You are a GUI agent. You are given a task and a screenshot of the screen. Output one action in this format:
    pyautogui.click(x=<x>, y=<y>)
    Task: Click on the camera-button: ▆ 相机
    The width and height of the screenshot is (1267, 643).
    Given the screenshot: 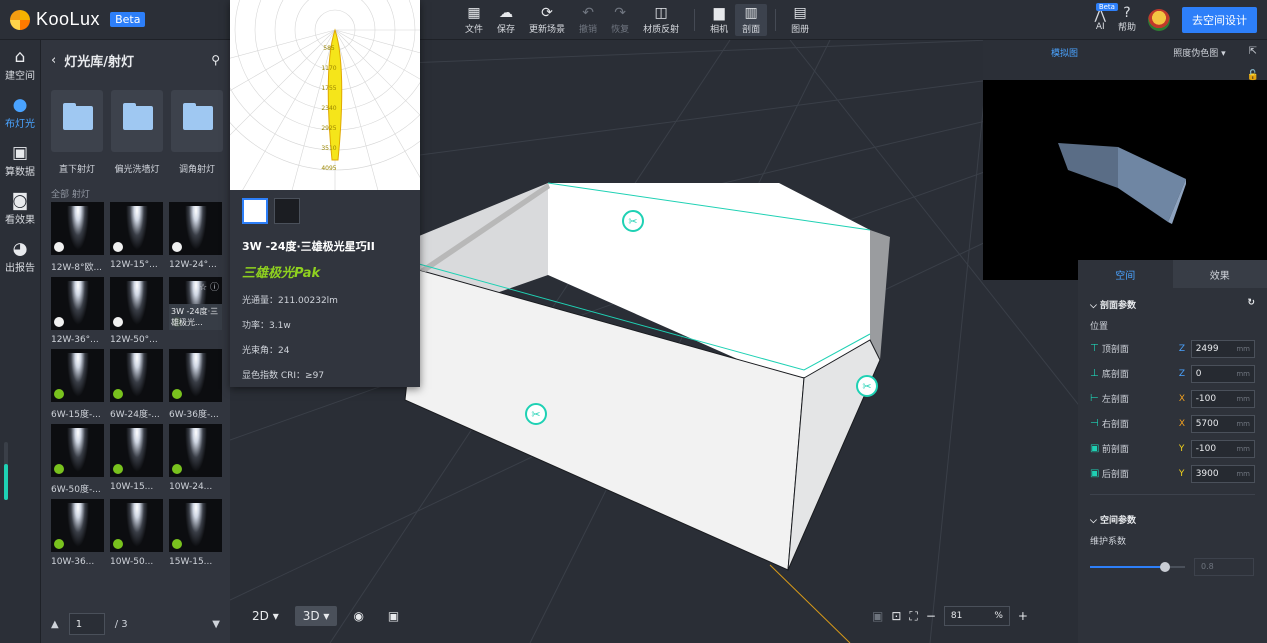 What is the action you would take?
    pyautogui.click(x=719, y=20)
    